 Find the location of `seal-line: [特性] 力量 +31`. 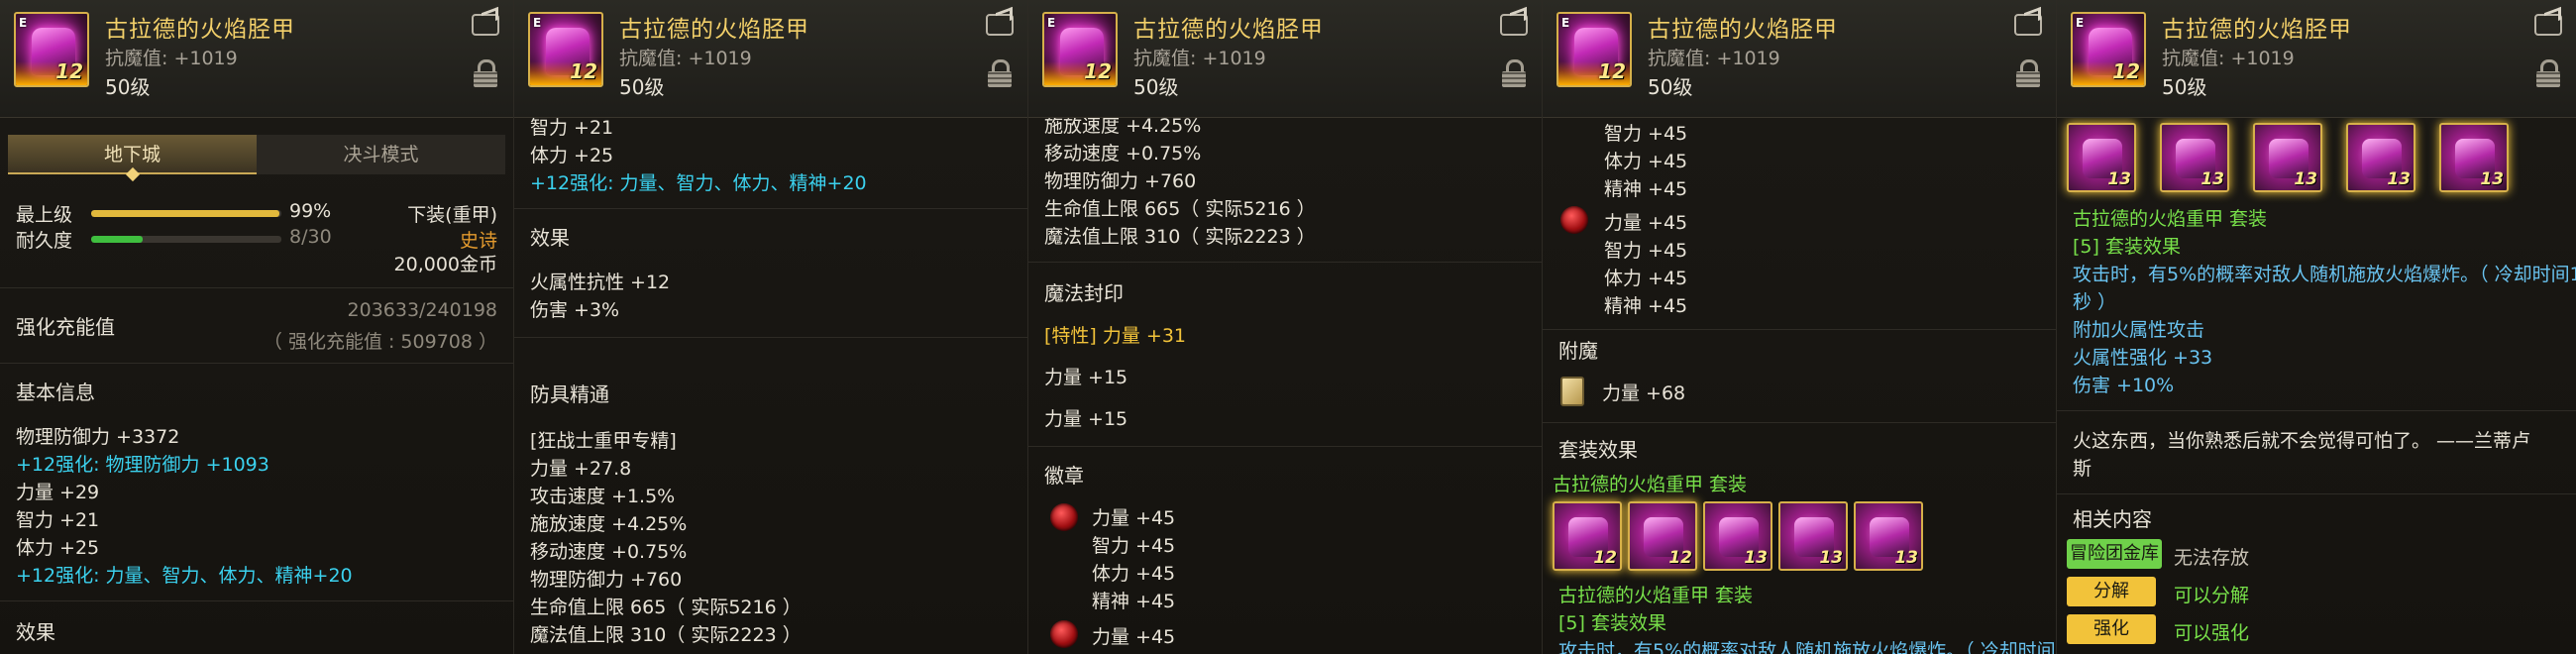

seal-line: [特性] 力量 +31 is located at coordinates (1116, 336).